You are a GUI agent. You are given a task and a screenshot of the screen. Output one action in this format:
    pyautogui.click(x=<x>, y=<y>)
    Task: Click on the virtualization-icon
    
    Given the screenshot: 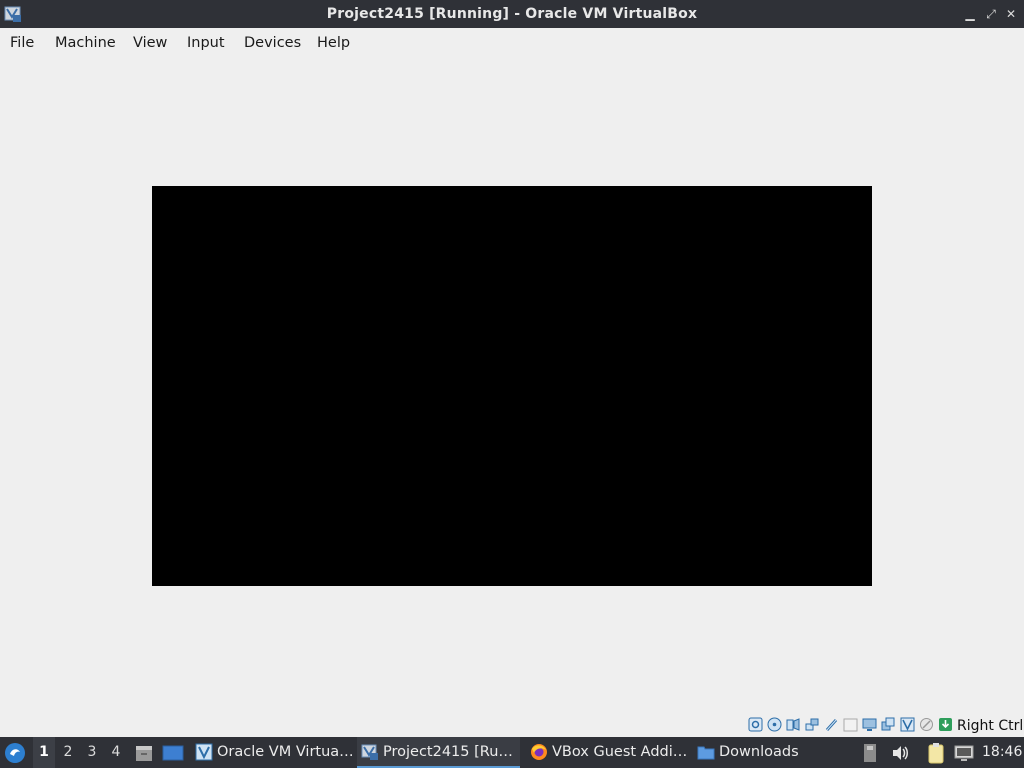 What is the action you would take?
    pyautogui.click(x=907, y=724)
    